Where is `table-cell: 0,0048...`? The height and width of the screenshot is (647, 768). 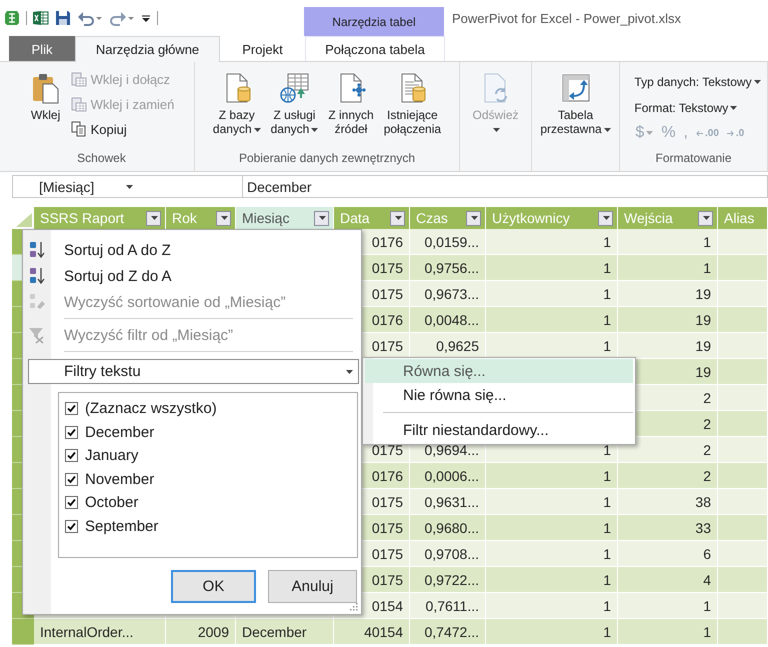
table-cell: 0,0048... is located at coordinates (448, 320).